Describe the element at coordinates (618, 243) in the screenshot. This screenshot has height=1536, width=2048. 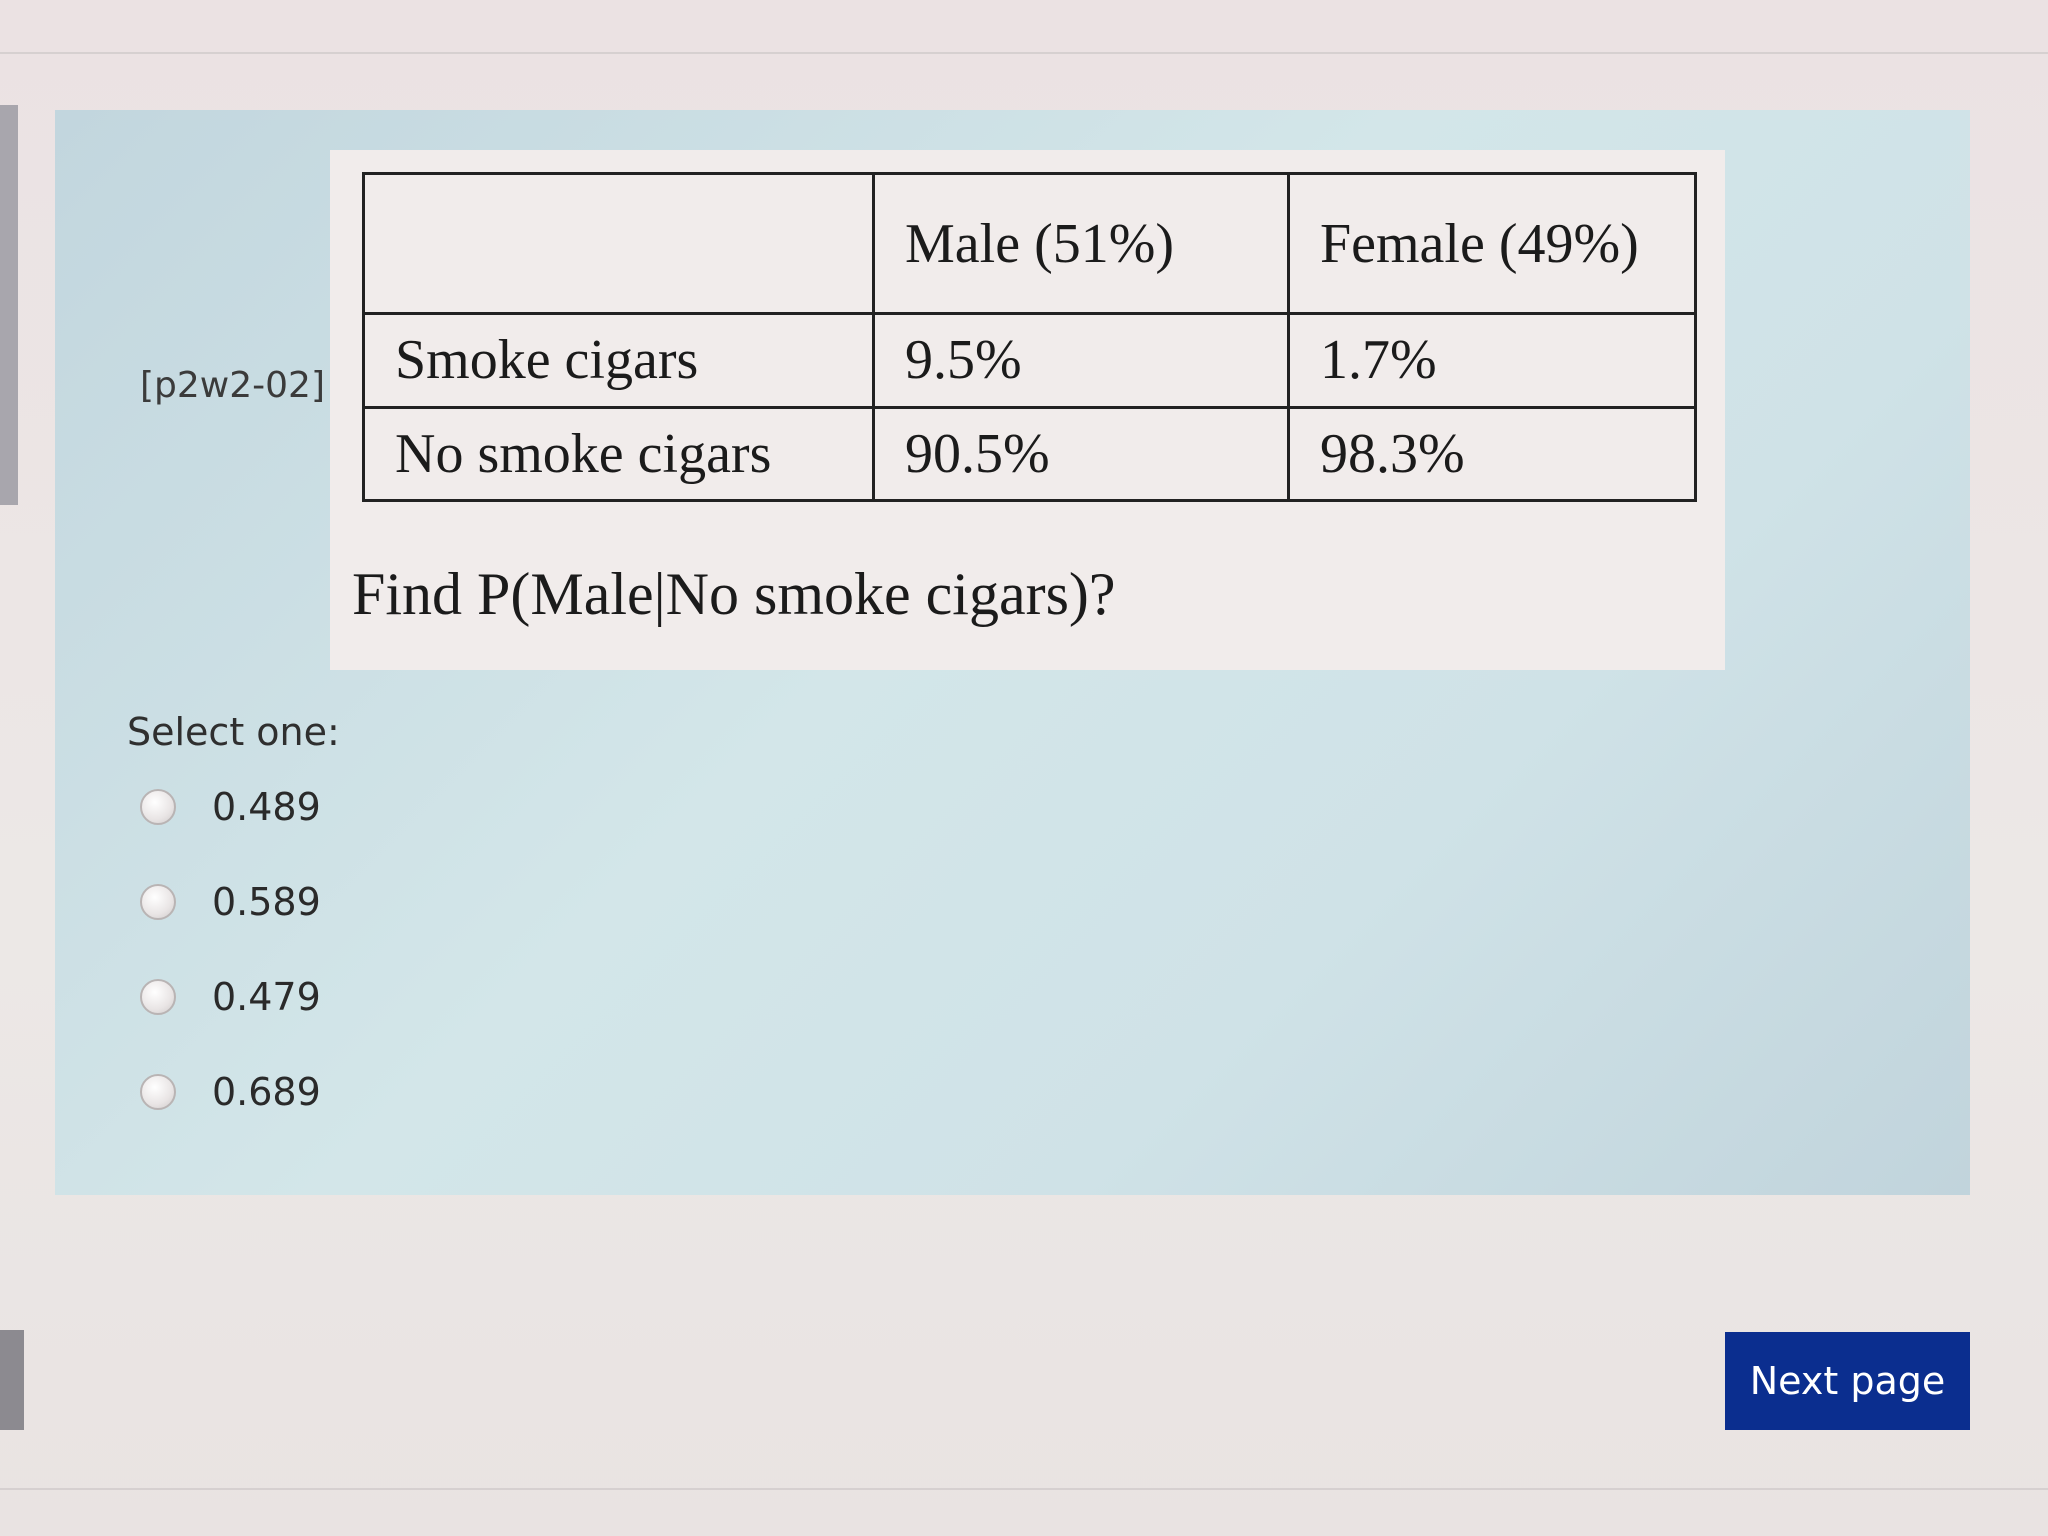
I see `table-corner-cell` at that location.